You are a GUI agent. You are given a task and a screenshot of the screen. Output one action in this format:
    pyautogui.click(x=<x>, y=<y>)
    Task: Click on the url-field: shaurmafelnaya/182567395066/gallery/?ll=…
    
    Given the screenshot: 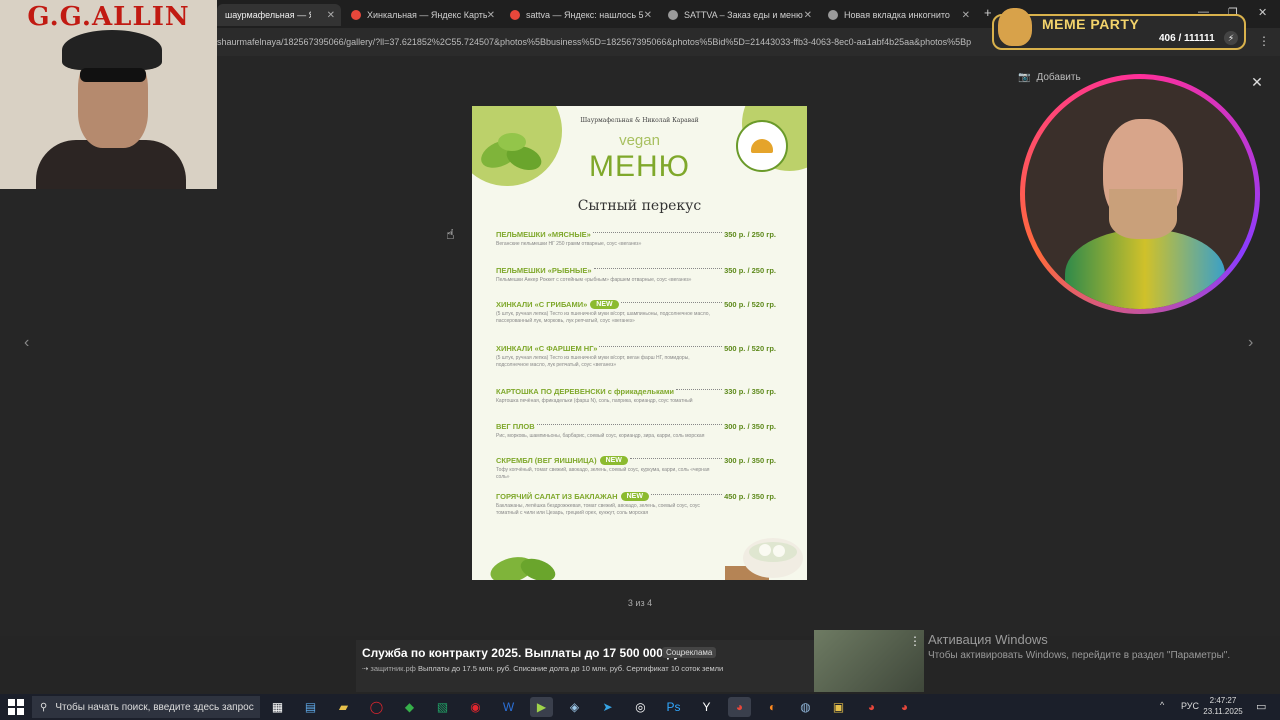 What is the action you would take?
    pyautogui.click(x=607, y=42)
    